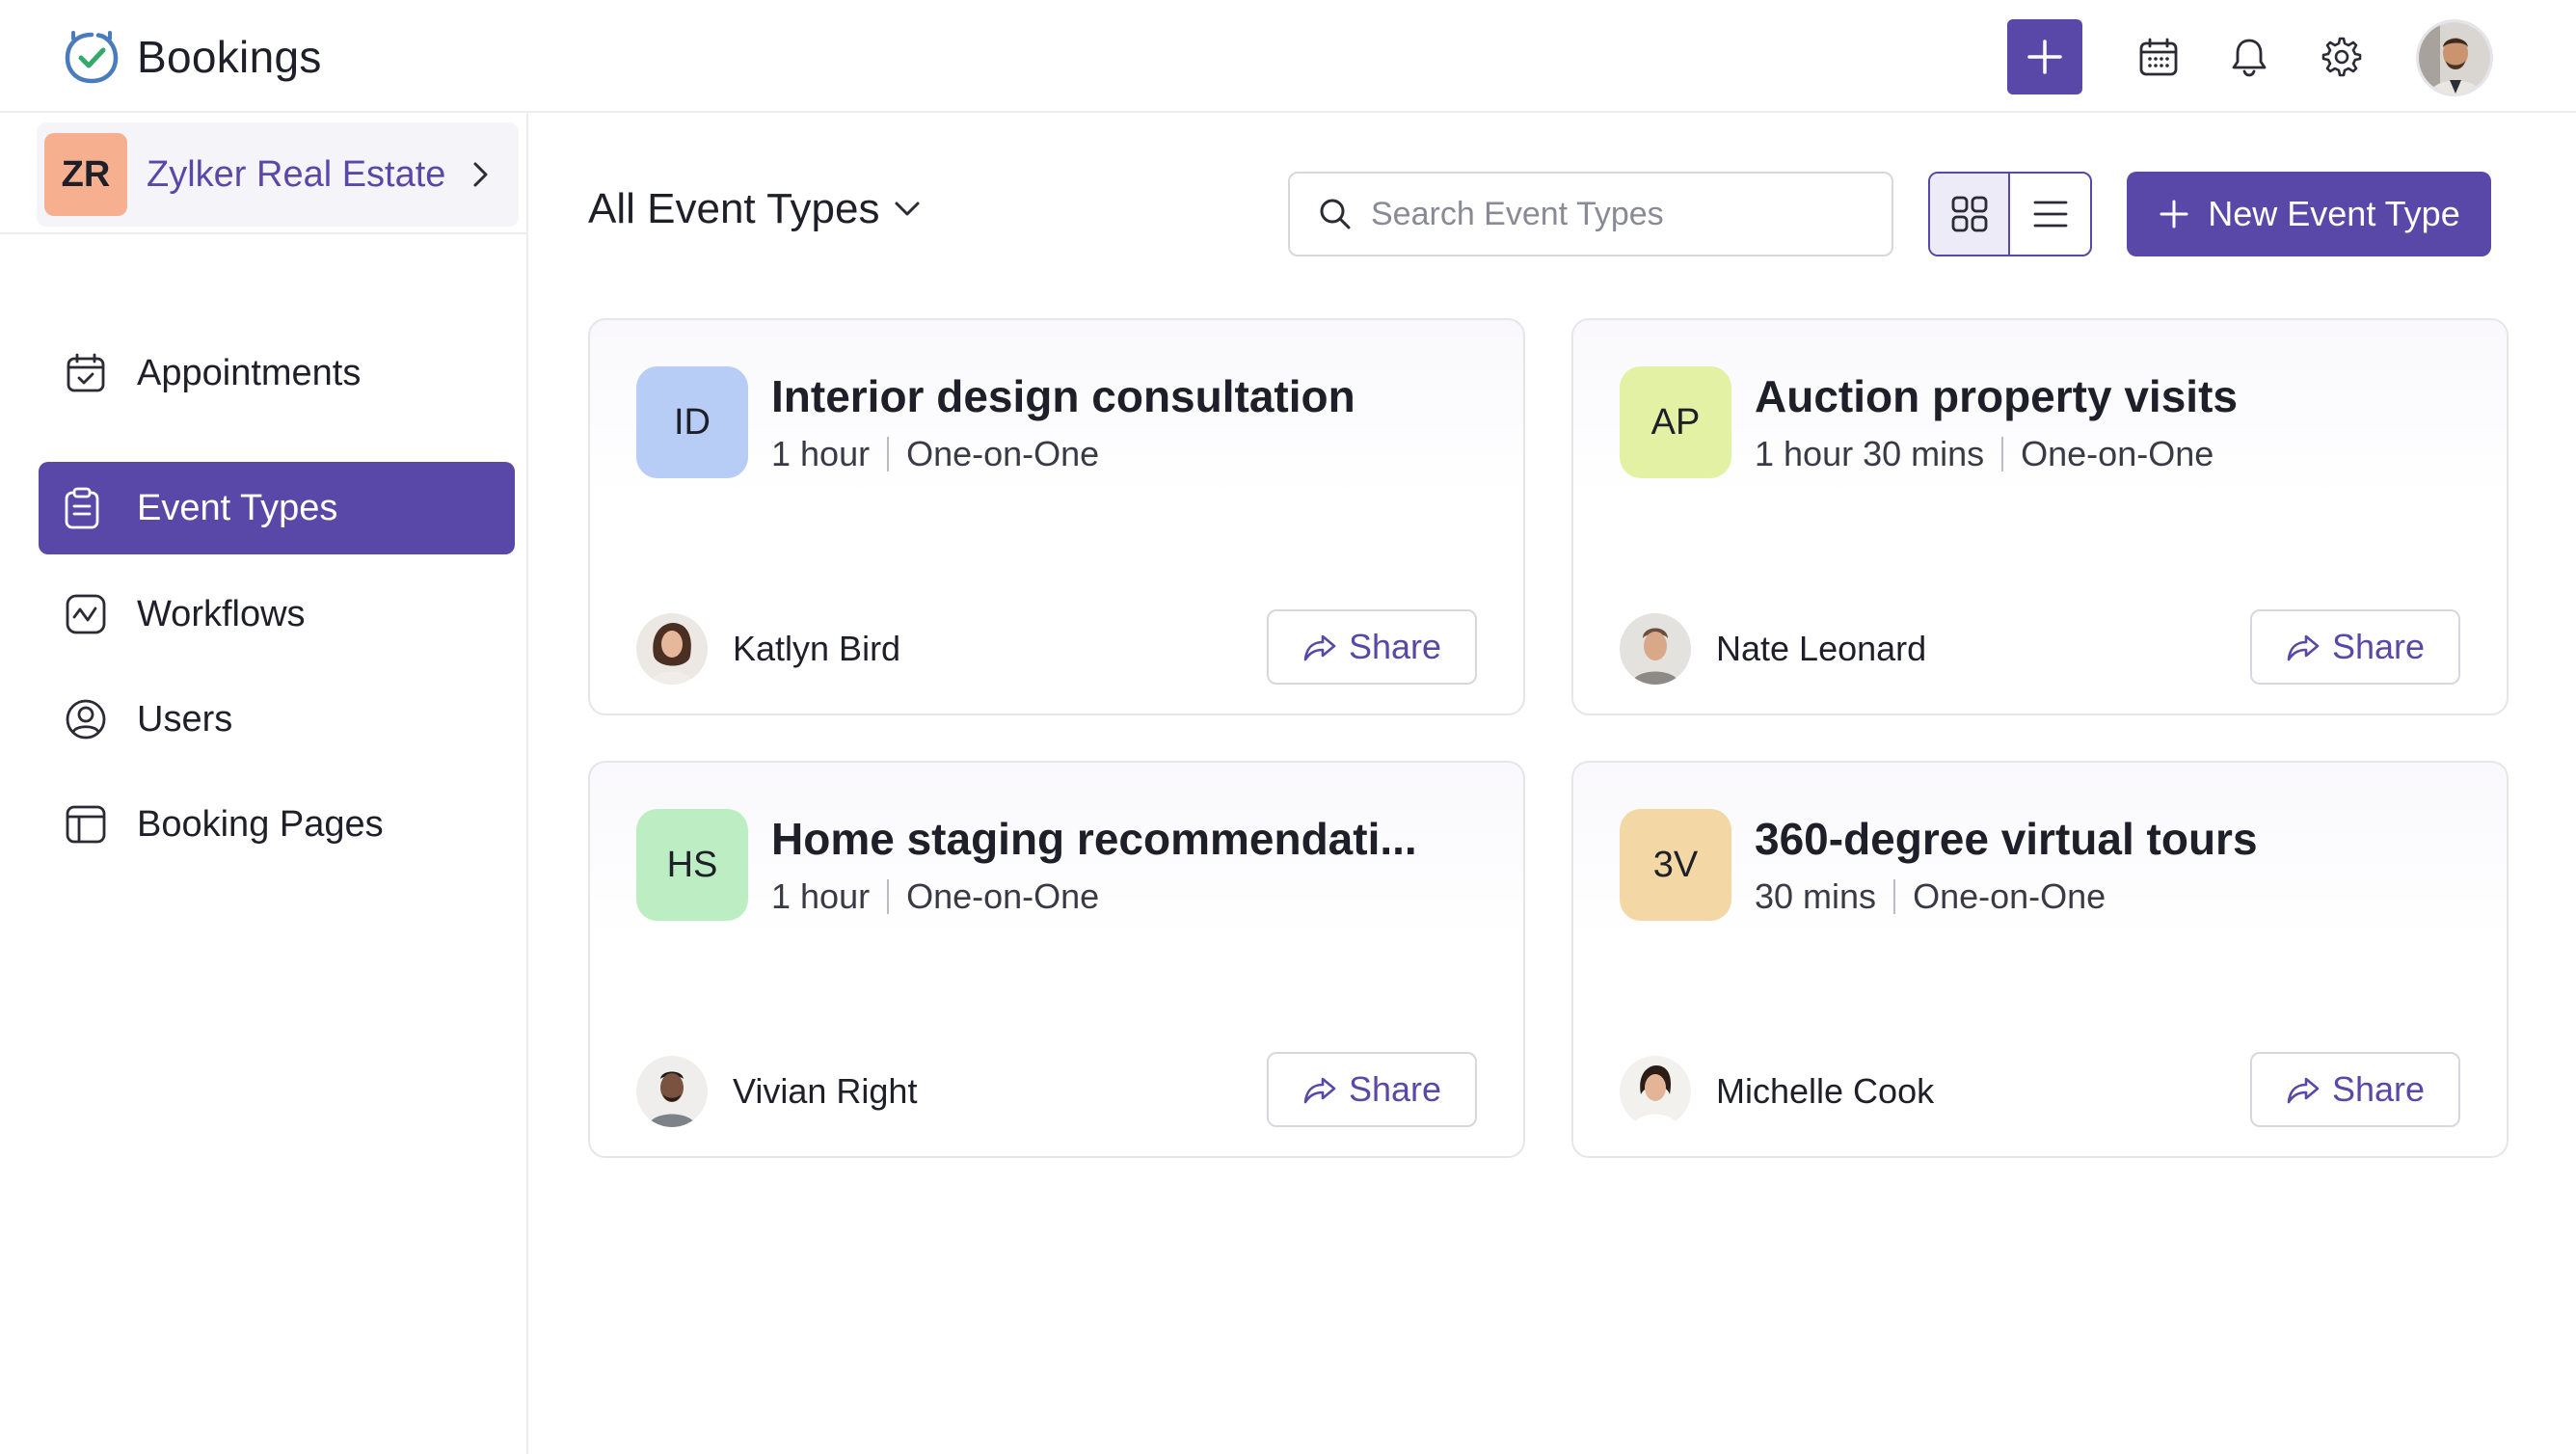 The height and width of the screenshot is (1454, 2576). I want to click on sidebar-item-label: Booking Pages, so click(260, 824).